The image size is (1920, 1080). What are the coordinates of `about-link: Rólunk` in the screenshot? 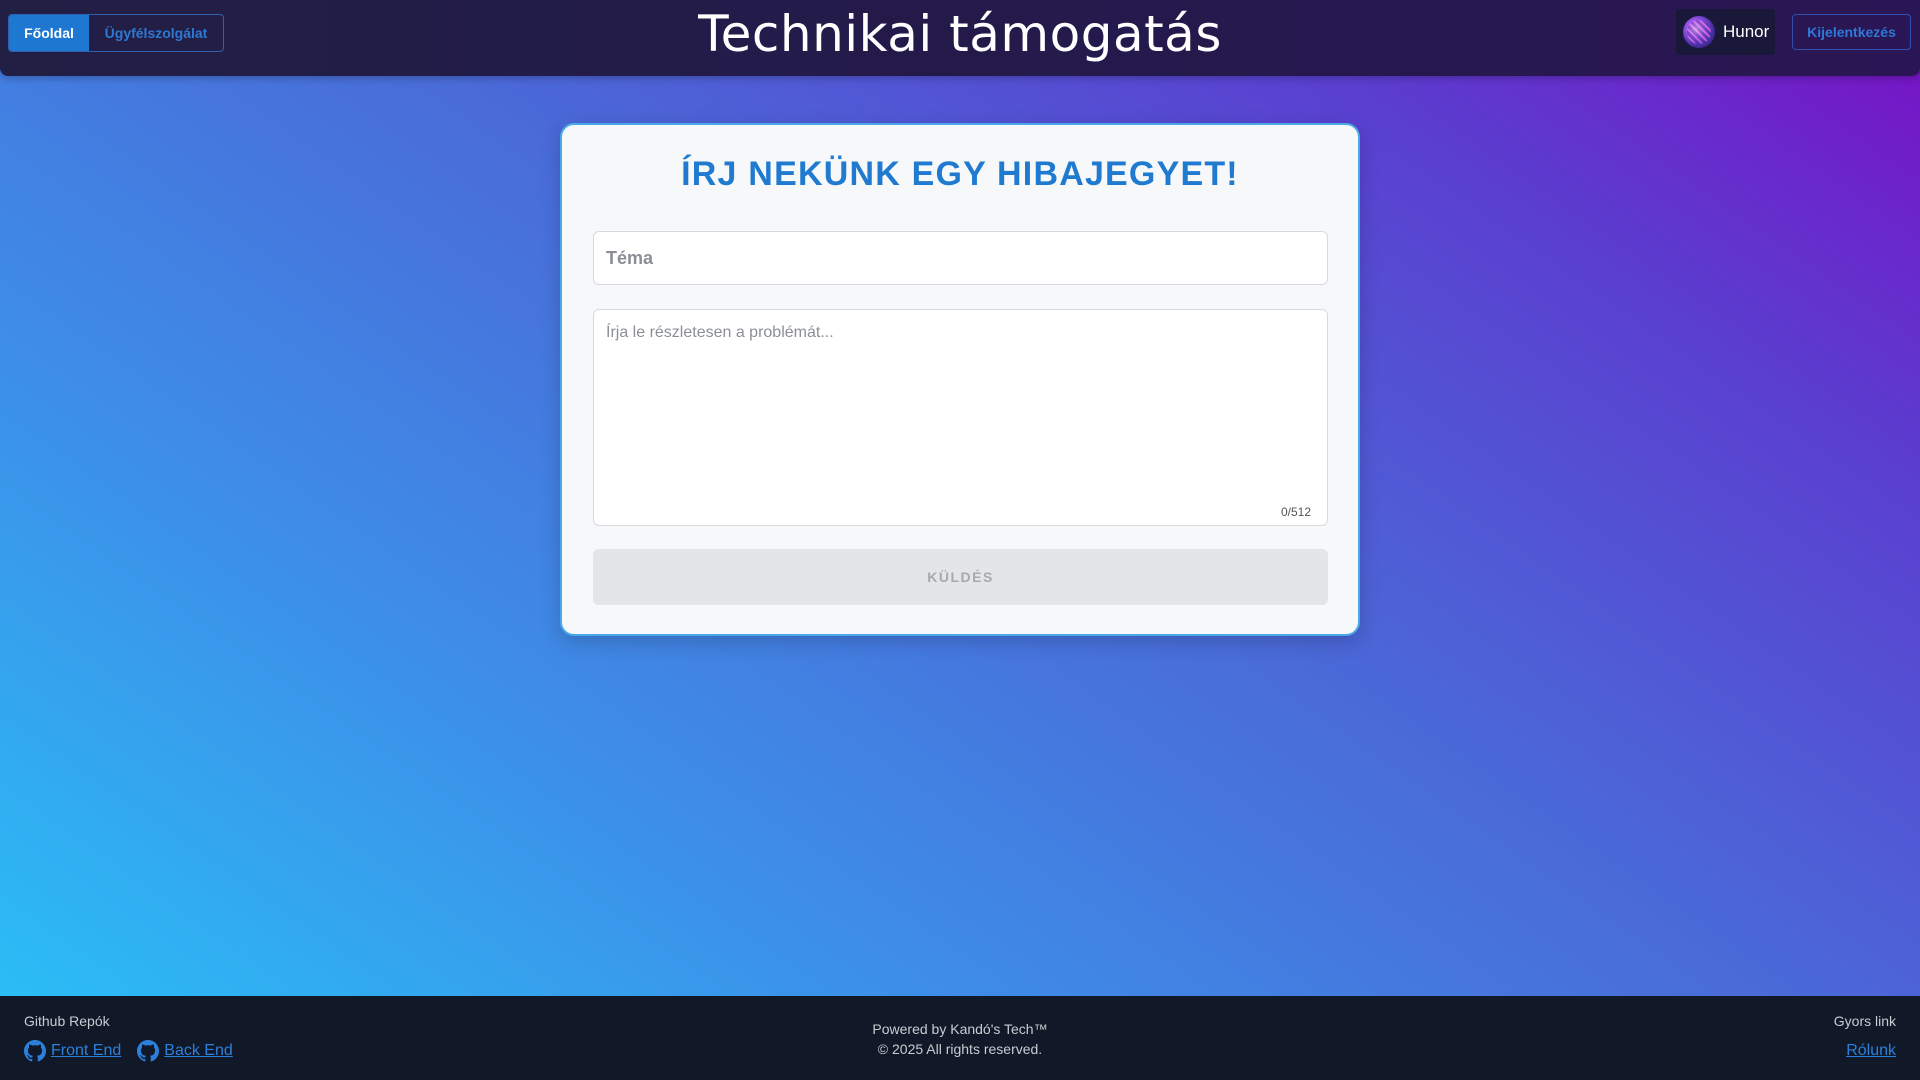 It's located at (1871, 1051).